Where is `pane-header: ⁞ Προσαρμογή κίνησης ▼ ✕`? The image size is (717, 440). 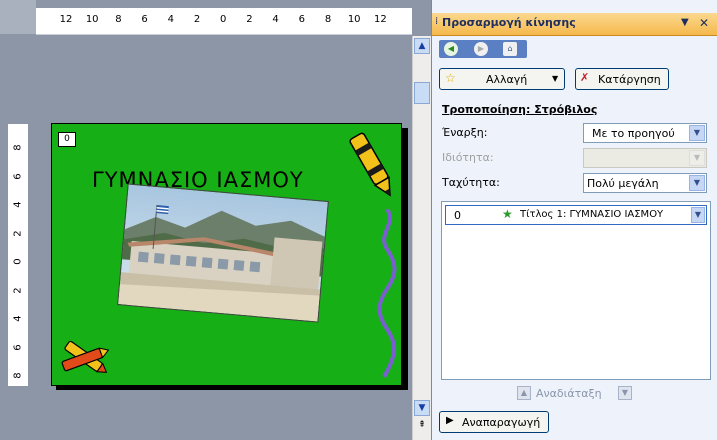
pane-header: ⁞ Προσαρμογή κίνησης ▼ ✕ is located at coordinates (574, 24).